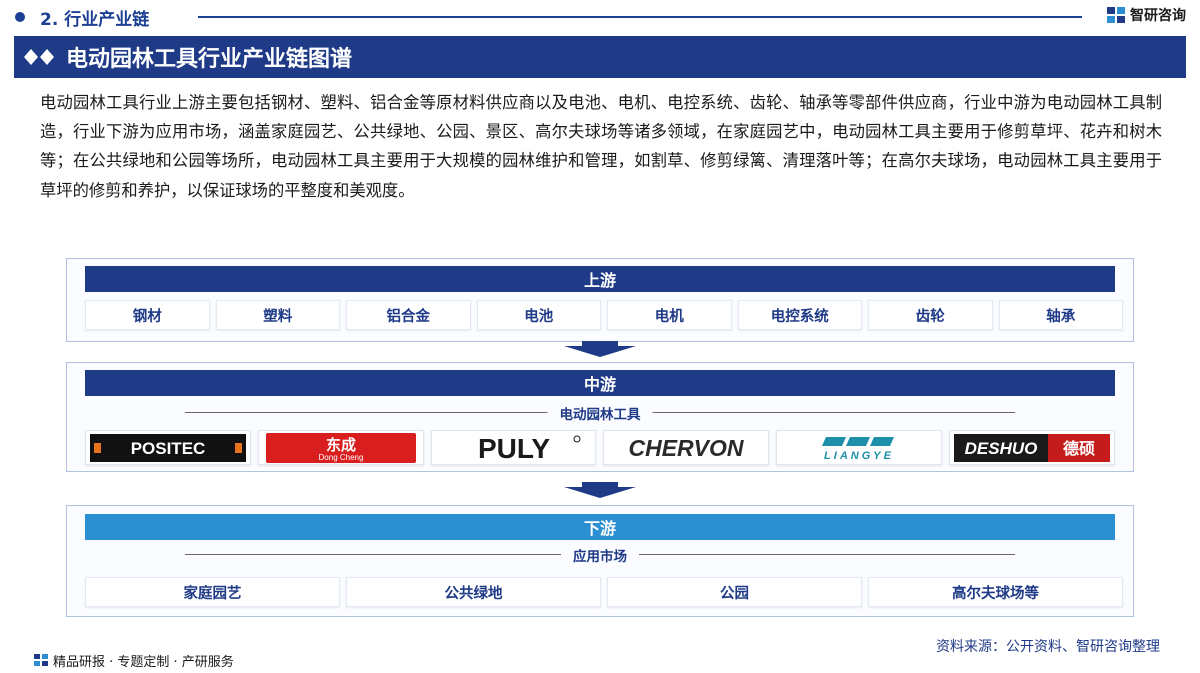  I want to click on upstream-item: 齿轮, so click(930, 315).